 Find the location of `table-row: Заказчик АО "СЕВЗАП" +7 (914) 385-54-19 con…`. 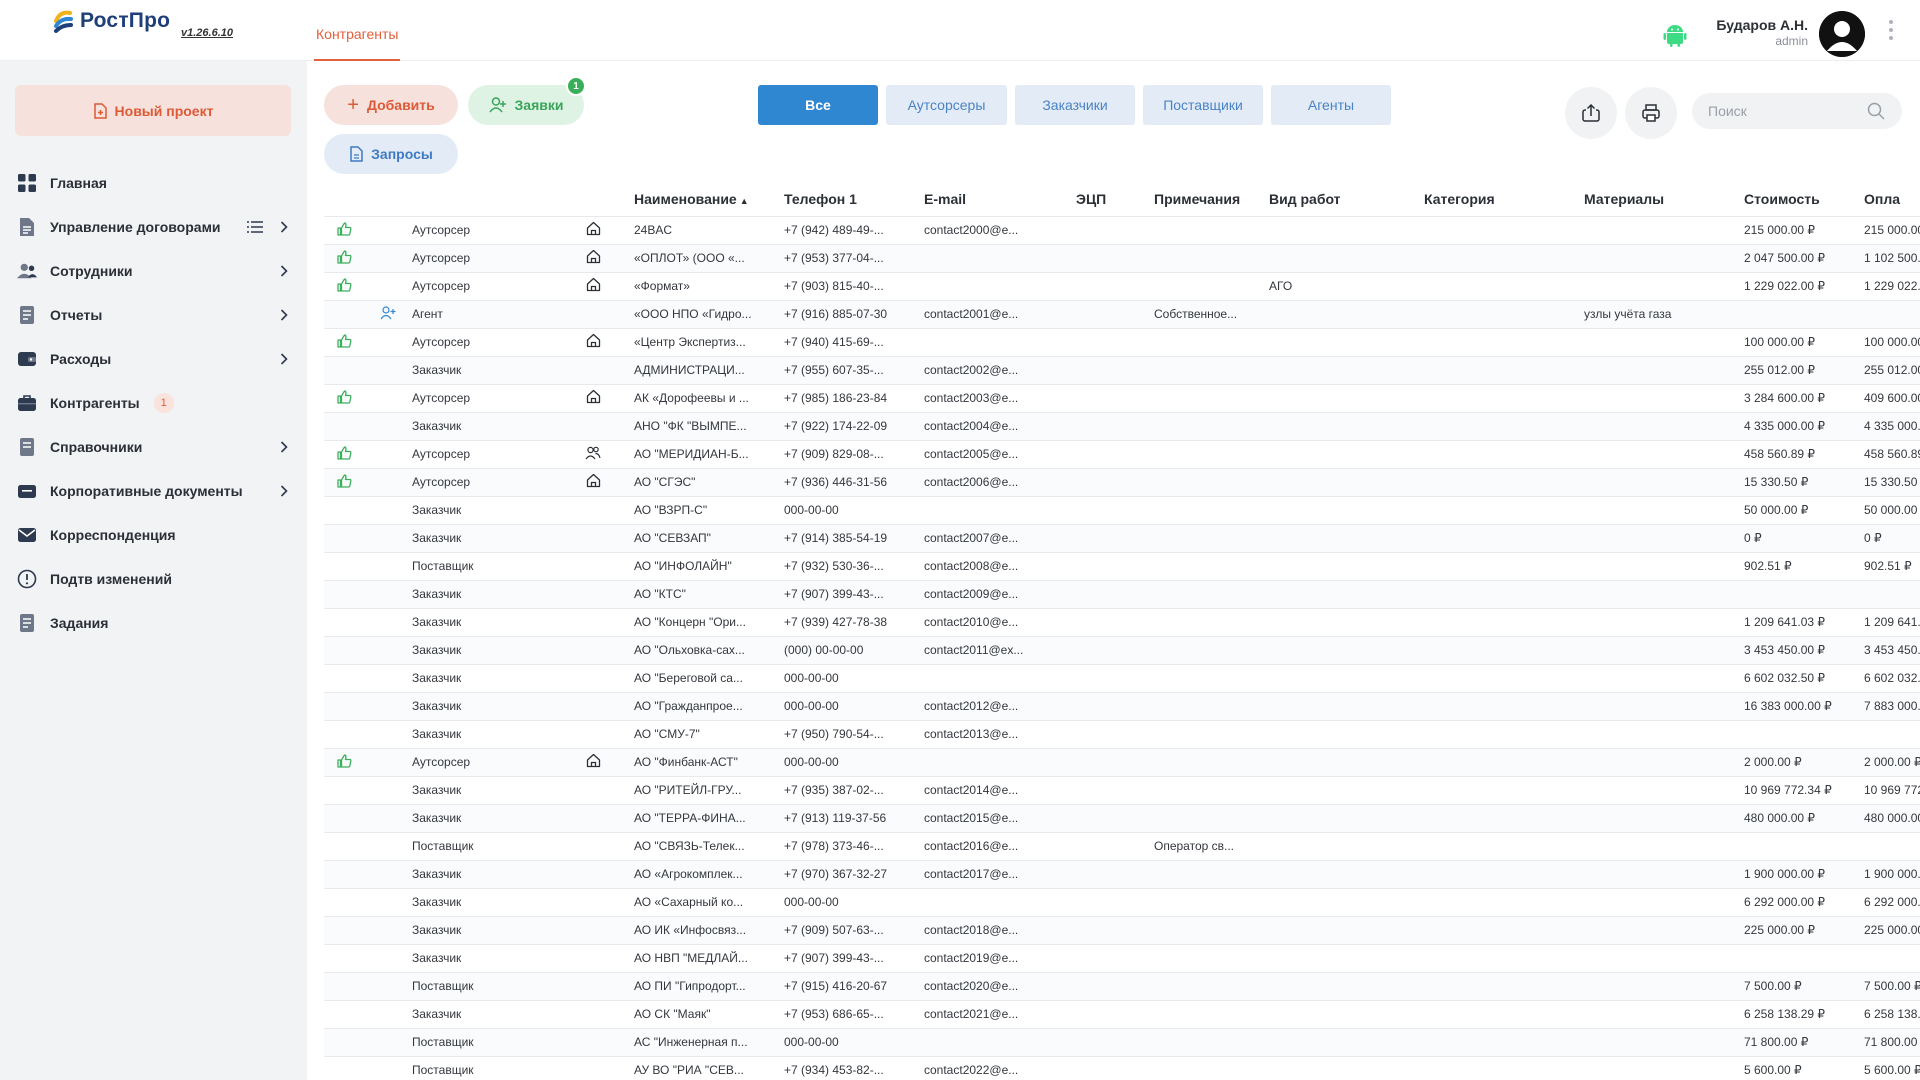

table-row: Заказчик АО "СЕВЗАП" +7 (914) 385-54-19 con… is located at coordinates (1122, 538).